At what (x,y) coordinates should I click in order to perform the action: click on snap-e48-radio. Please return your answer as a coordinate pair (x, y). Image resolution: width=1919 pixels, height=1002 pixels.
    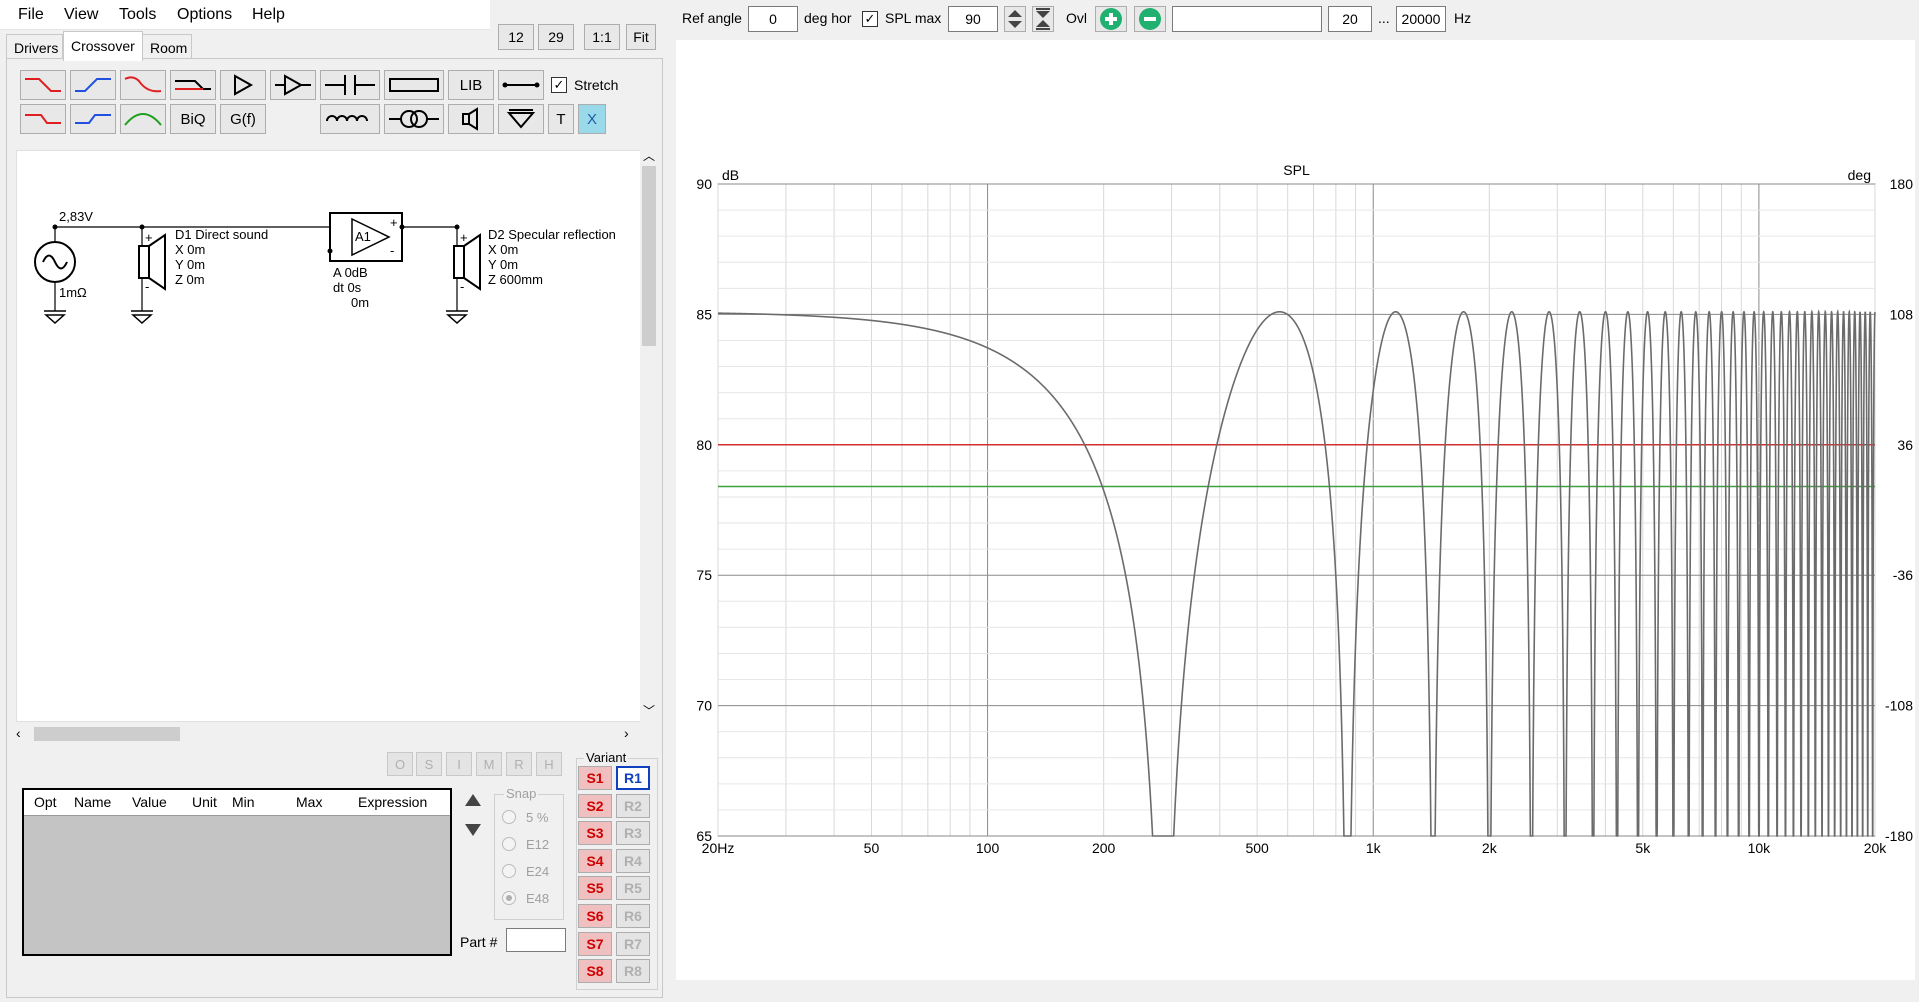
    Looking at the image, I should click on (509, 898).